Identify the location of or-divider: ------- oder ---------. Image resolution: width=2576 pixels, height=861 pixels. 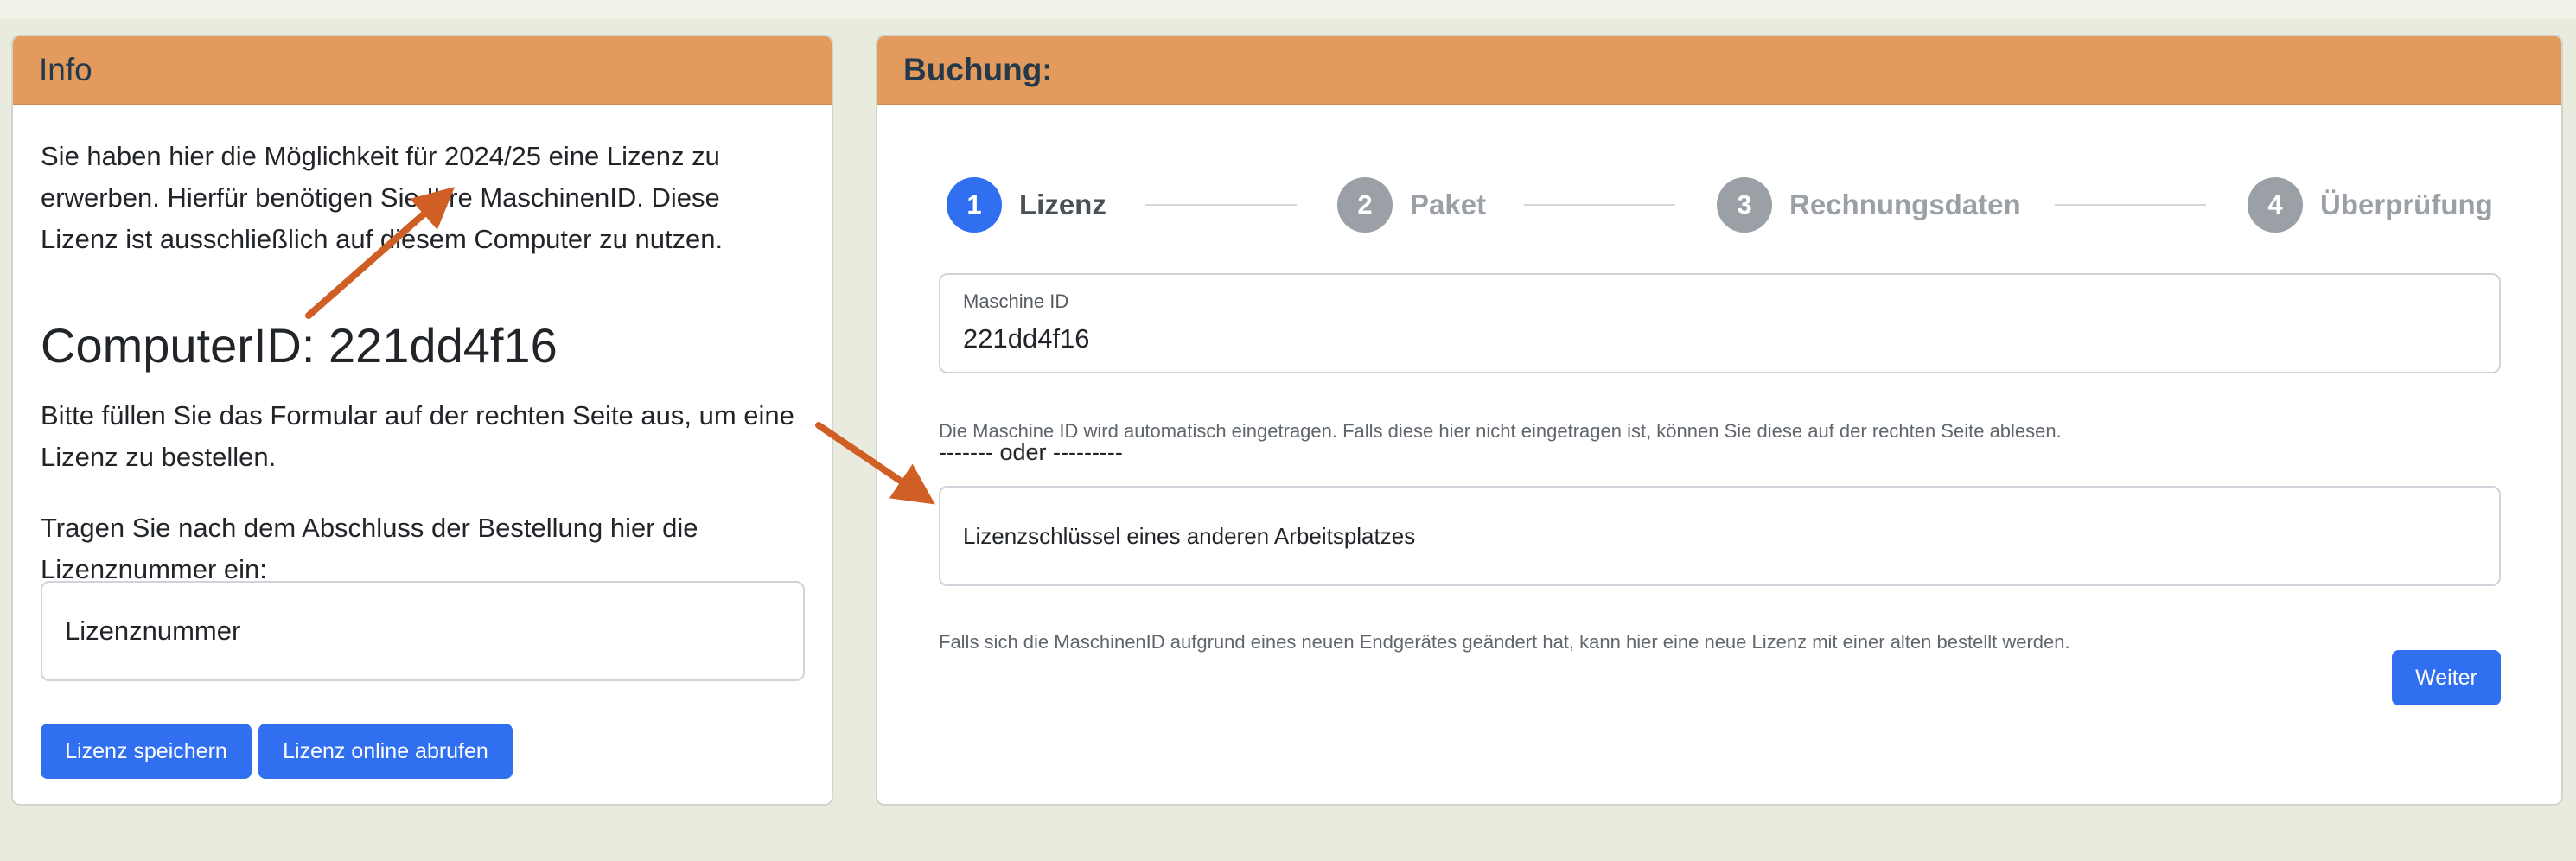
(1031, 452).